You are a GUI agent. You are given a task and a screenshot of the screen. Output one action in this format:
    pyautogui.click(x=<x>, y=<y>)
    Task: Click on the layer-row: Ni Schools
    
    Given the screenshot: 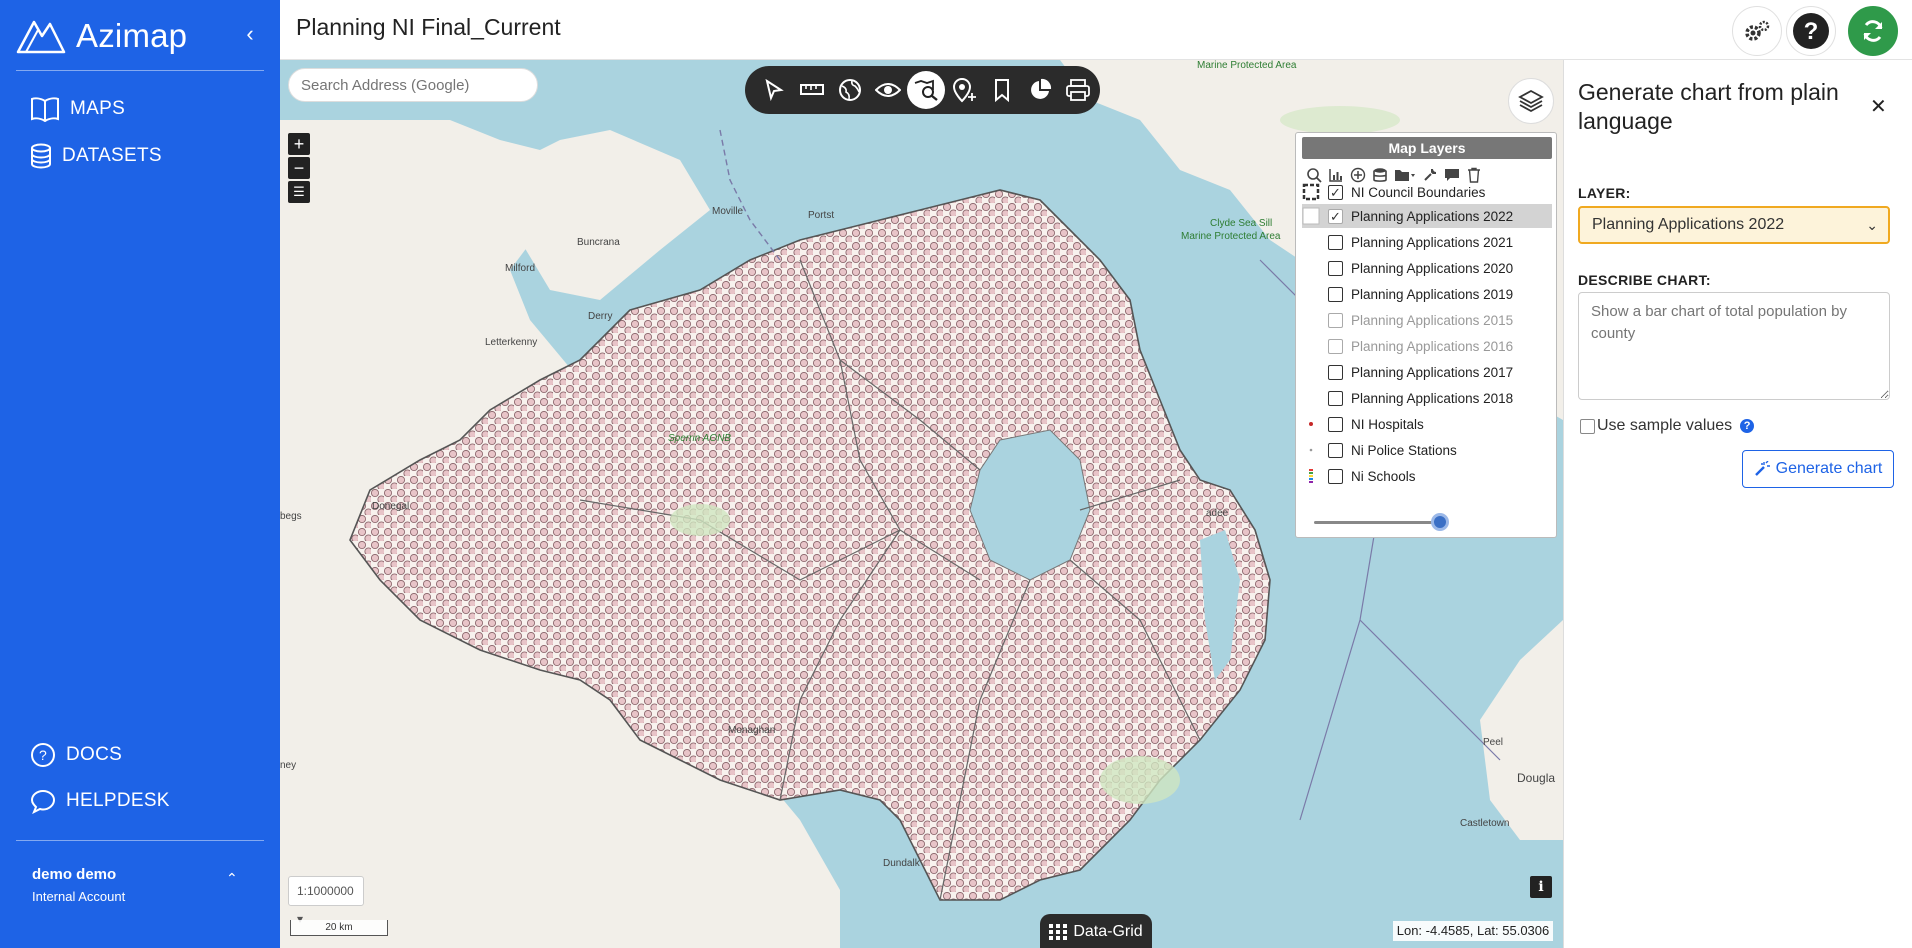 What is the action you would take?
    pyautogui.click(x=1427, y=476)
    